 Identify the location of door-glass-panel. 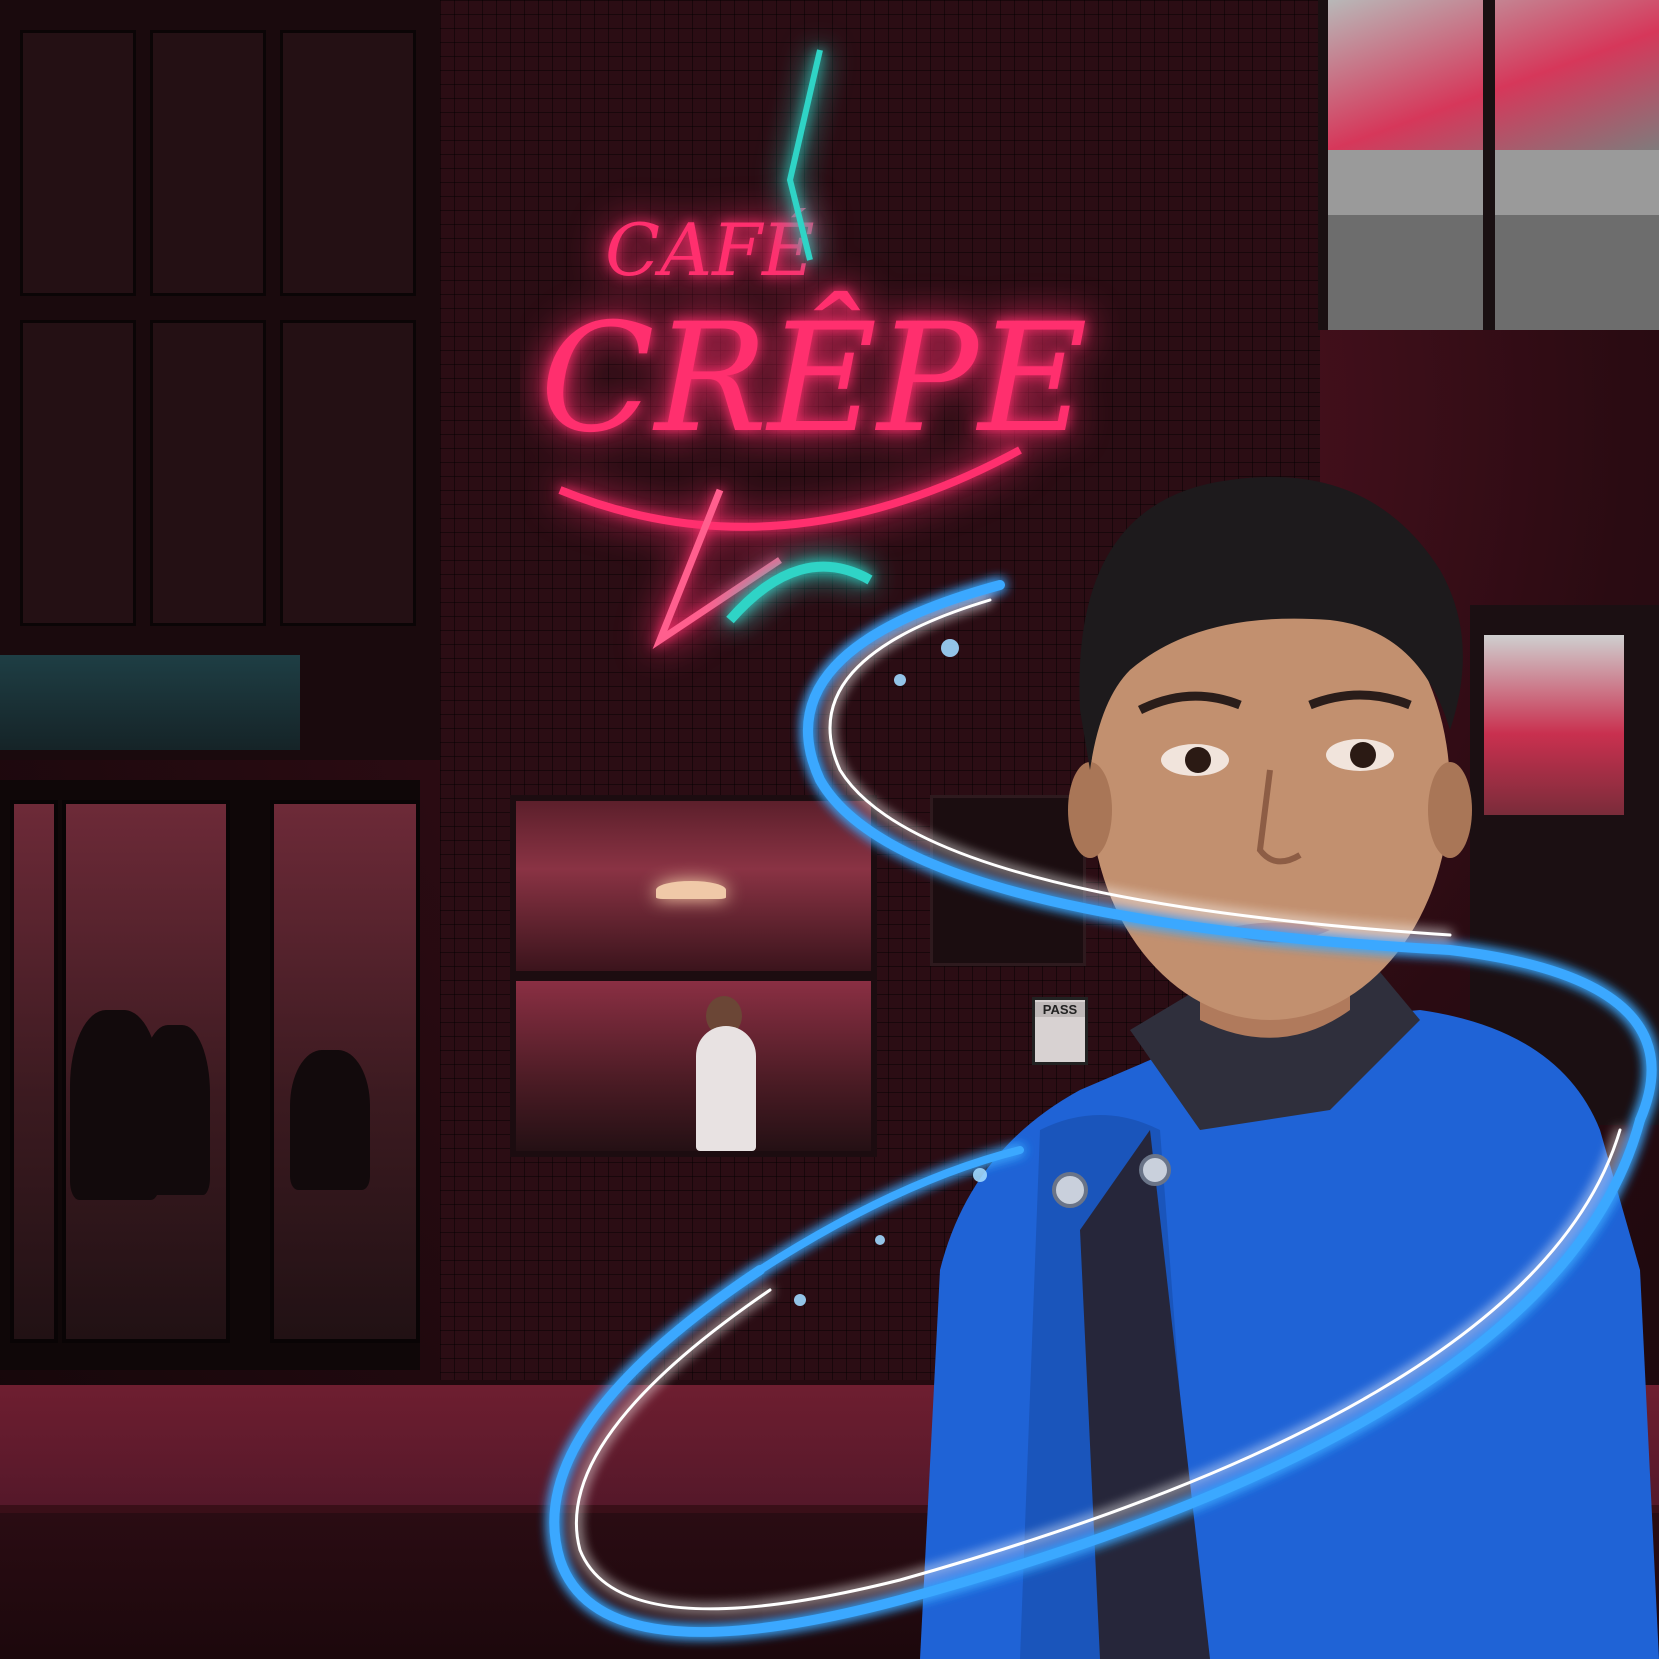
(34, 1071).